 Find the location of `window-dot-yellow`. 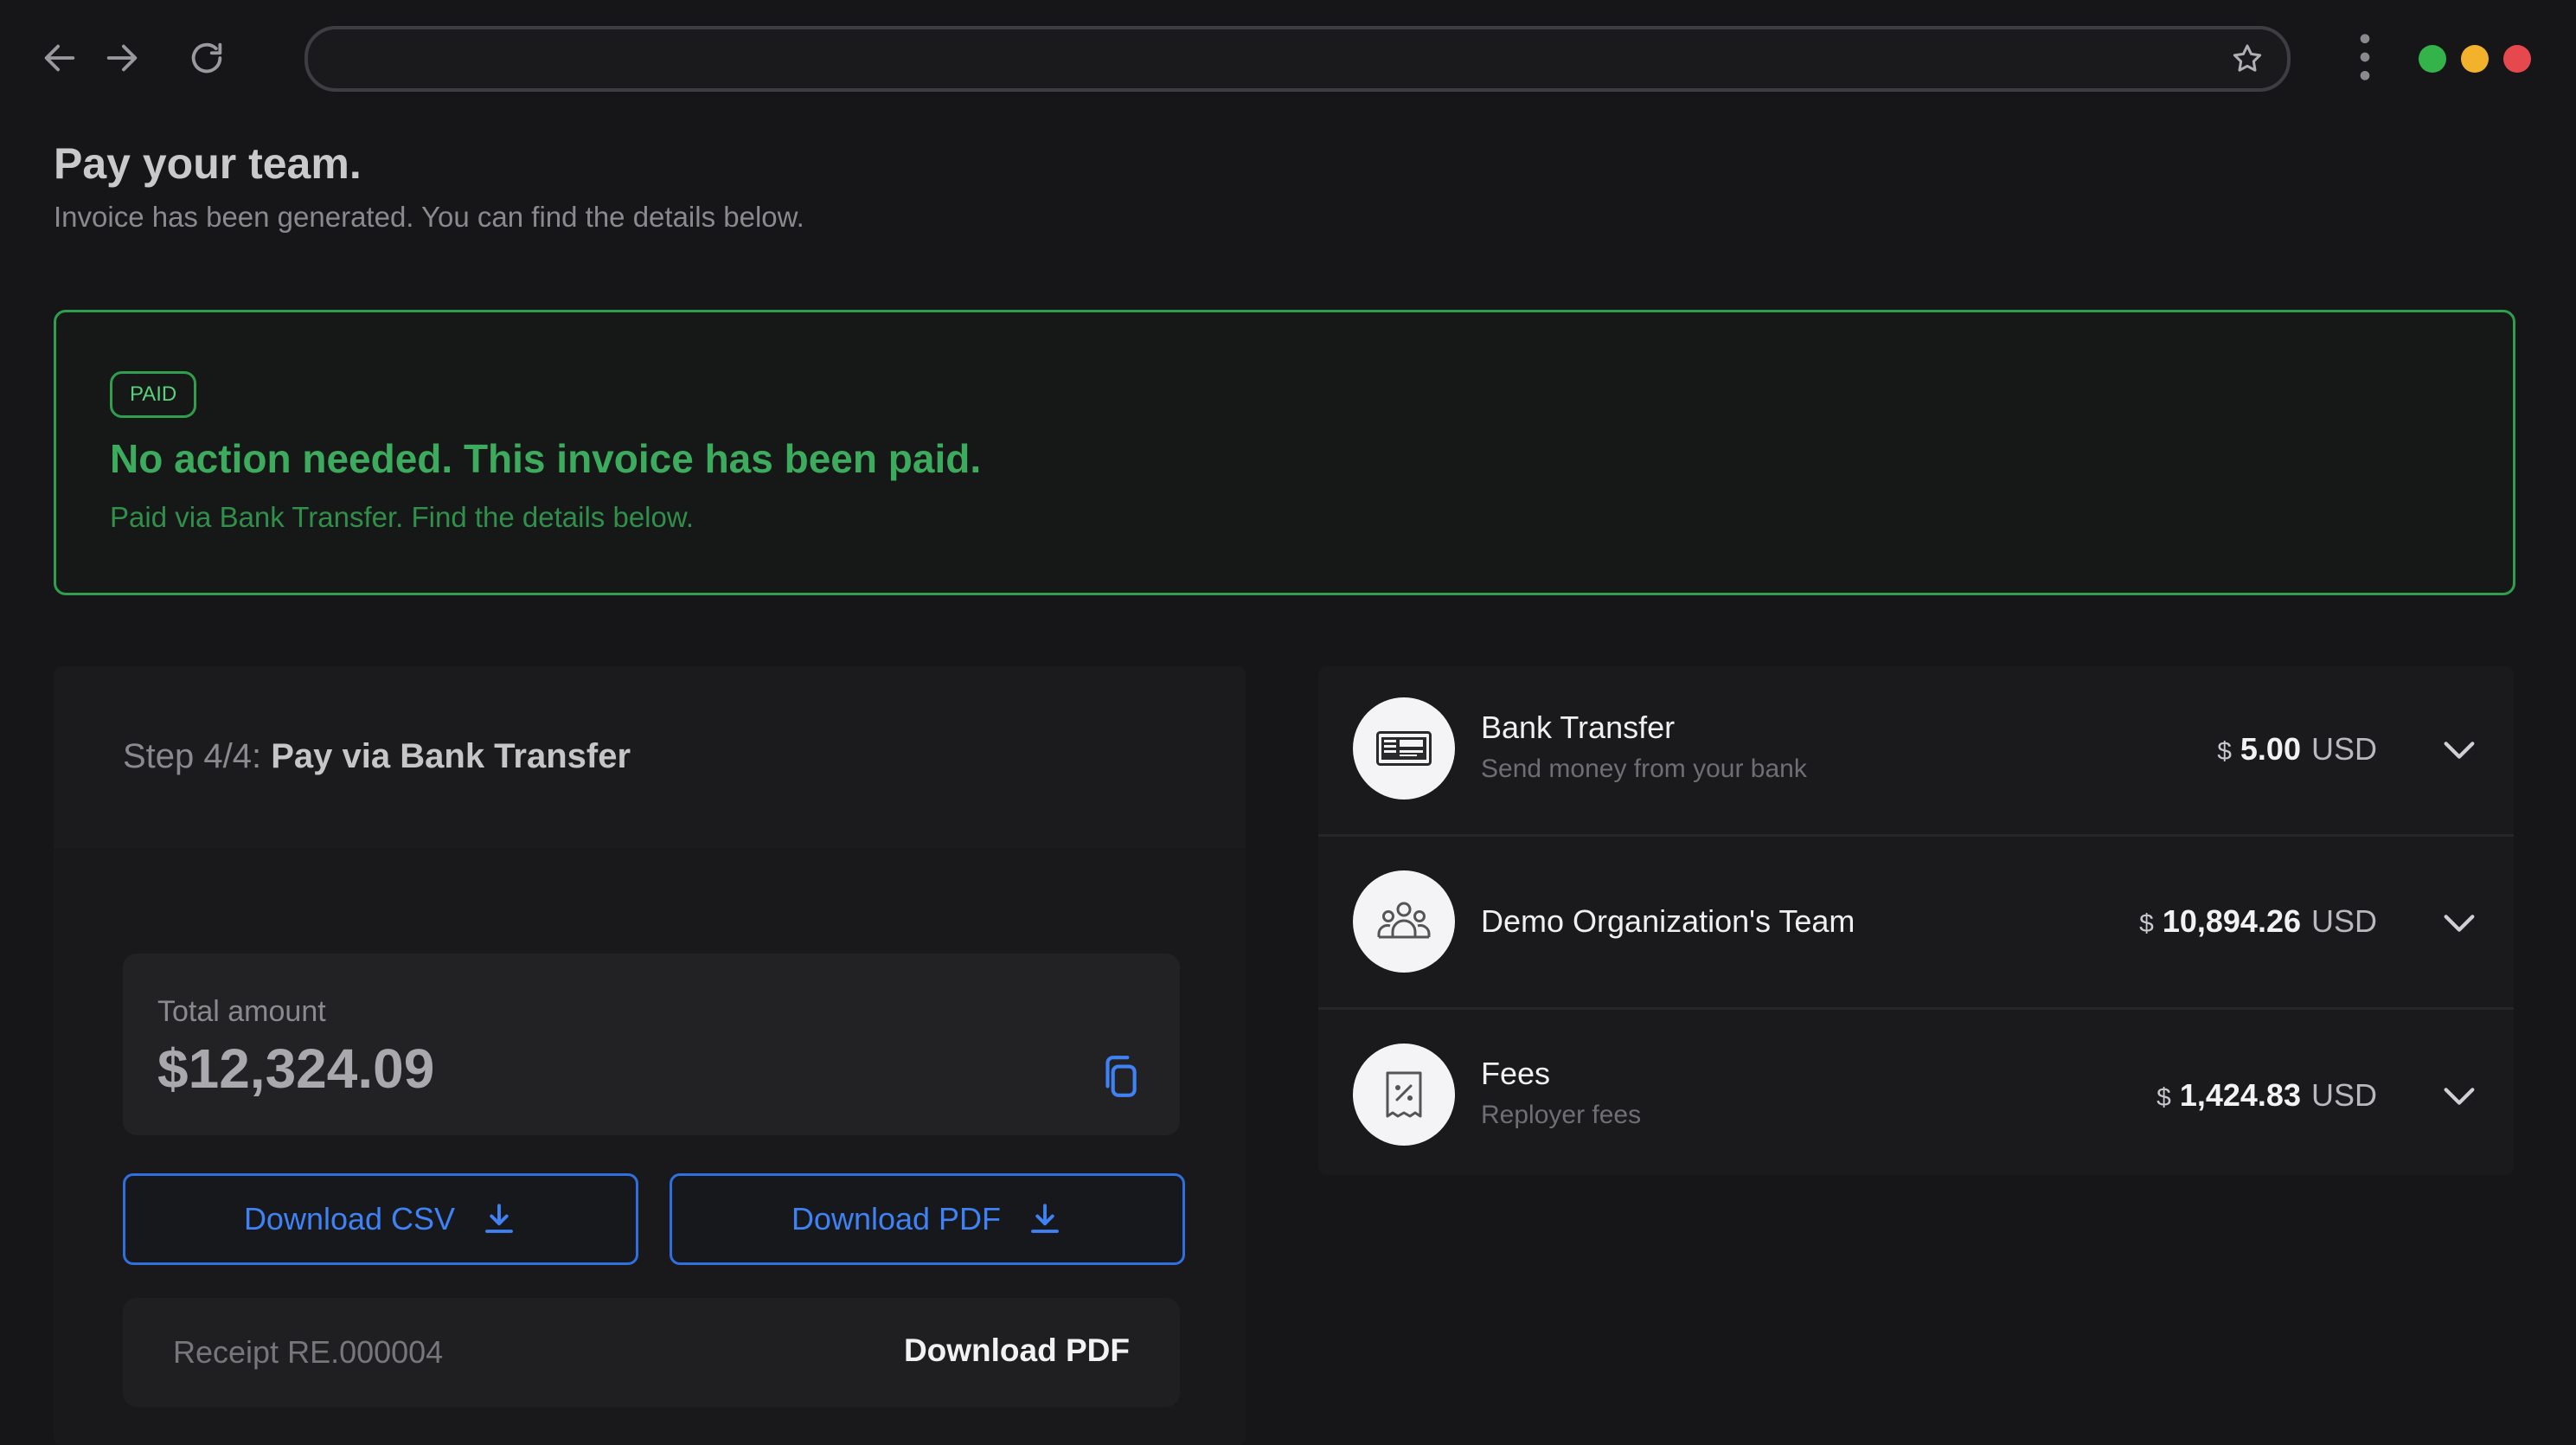

window-dot-yellow is located at coordinates (2475, 59).